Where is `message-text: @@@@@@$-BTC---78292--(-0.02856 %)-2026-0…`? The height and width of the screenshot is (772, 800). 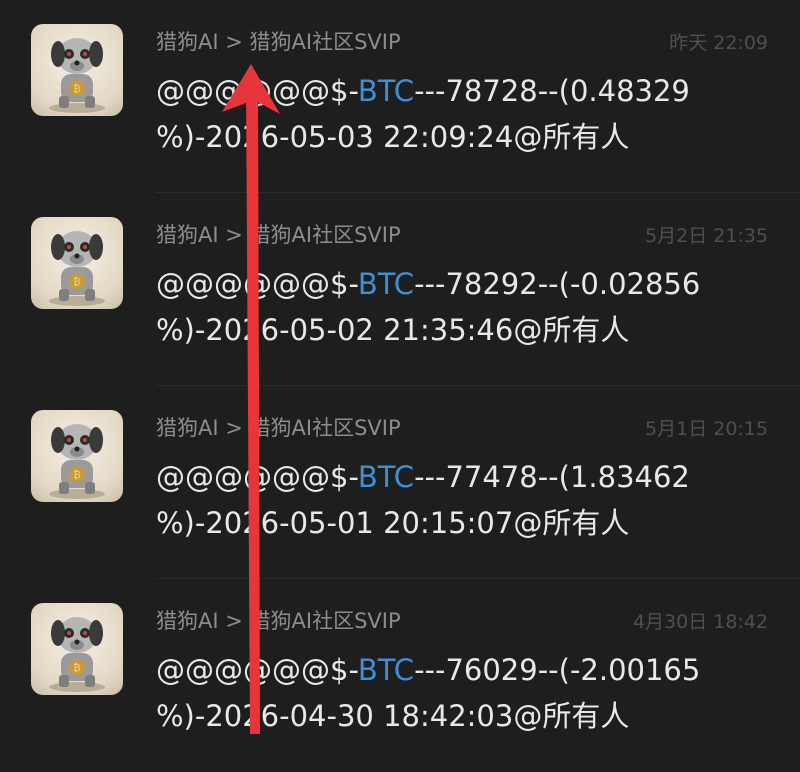
message-text: @@@@@@$-BTC---78292--(-0.02856 %)-2026-0… is located at coordinates (446, 307).